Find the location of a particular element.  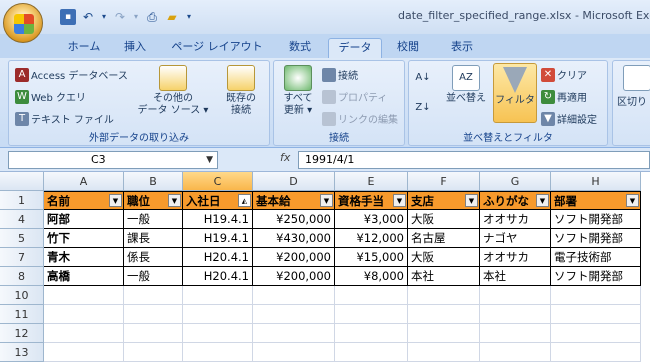

row-header: 5 is located at coordinates (22, 238).